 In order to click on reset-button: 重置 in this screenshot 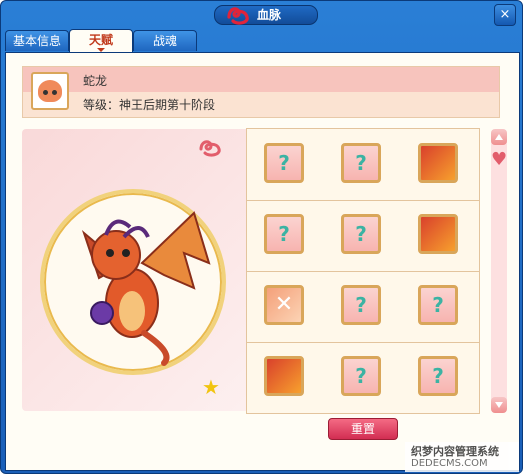, I will do `click(363, 429)`.